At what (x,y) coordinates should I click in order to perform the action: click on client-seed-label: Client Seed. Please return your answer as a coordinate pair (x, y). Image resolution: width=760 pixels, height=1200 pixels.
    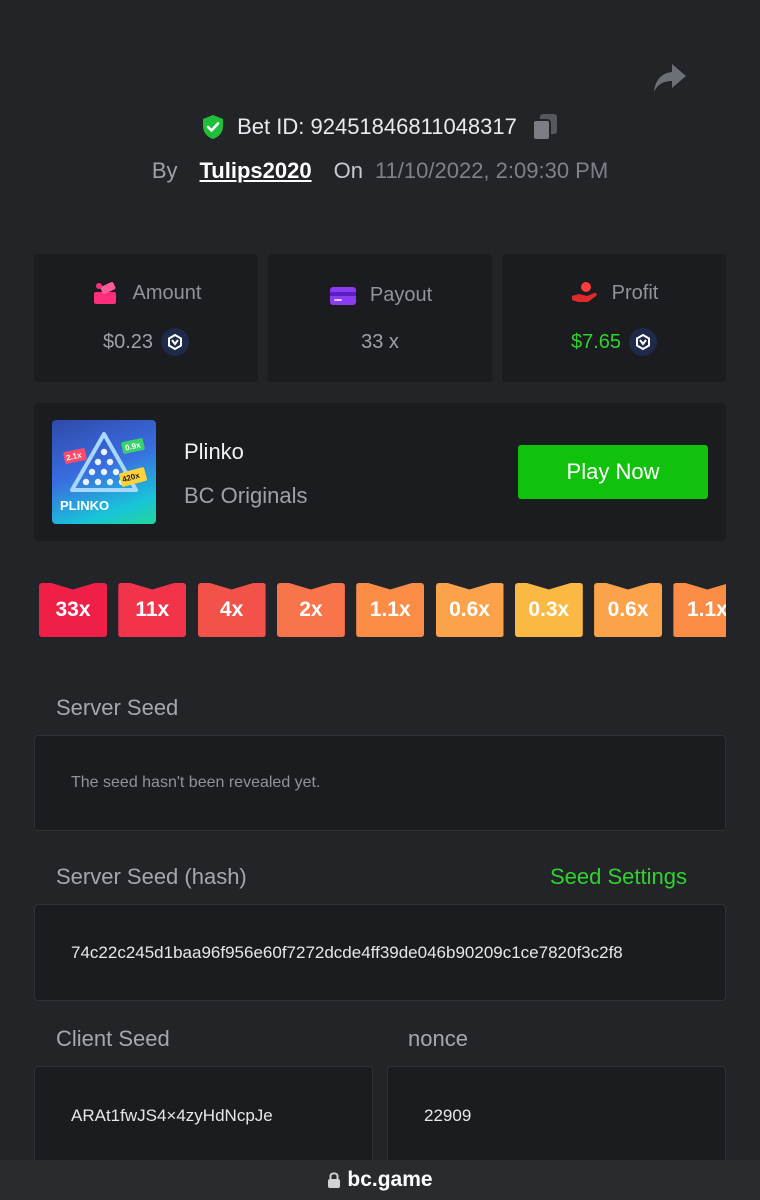
    Looking at the image, I should click on (113, 1038).